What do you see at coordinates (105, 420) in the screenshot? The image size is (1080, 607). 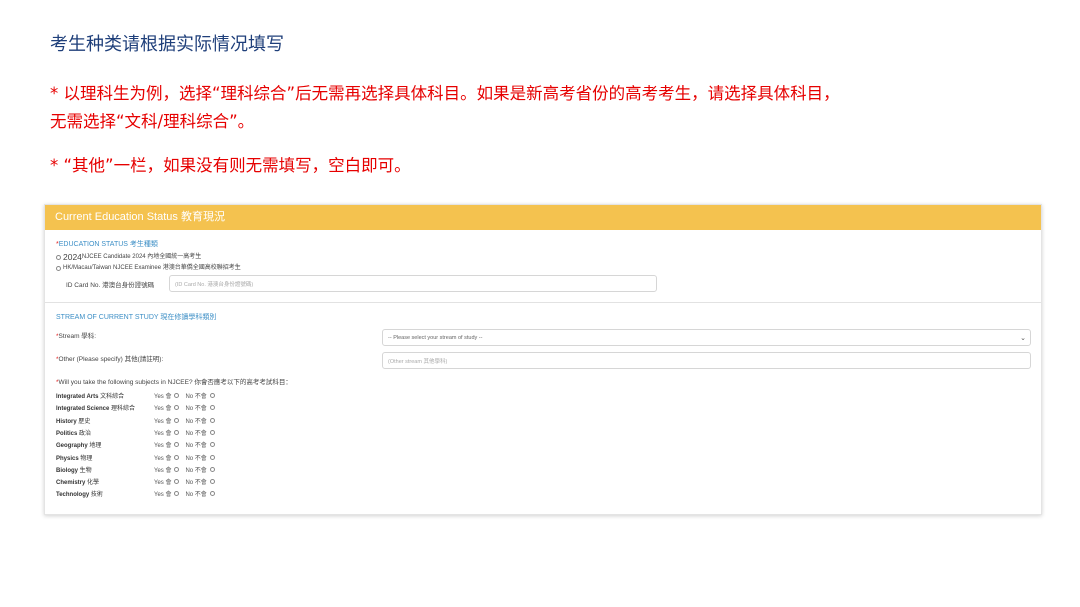 I see `subject-name: History 歷史` at bounding box center [105, 420].